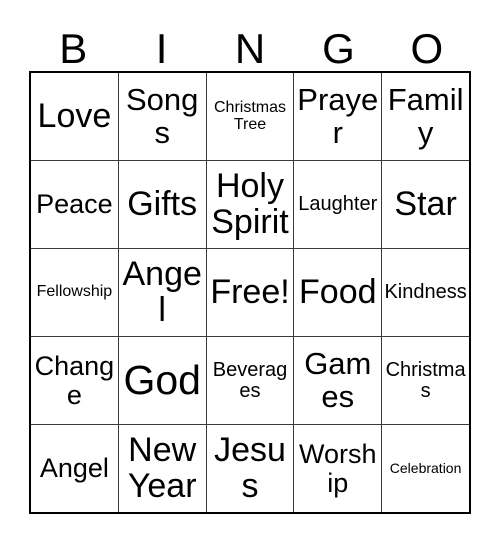  I want to click on bingo-cell-label: Jesus, so click(250, 468).